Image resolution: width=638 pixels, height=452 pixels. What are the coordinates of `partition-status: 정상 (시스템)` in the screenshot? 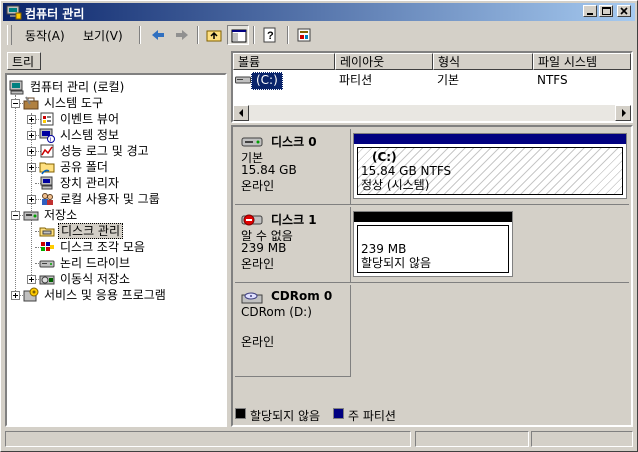 It's located at (395, 185).